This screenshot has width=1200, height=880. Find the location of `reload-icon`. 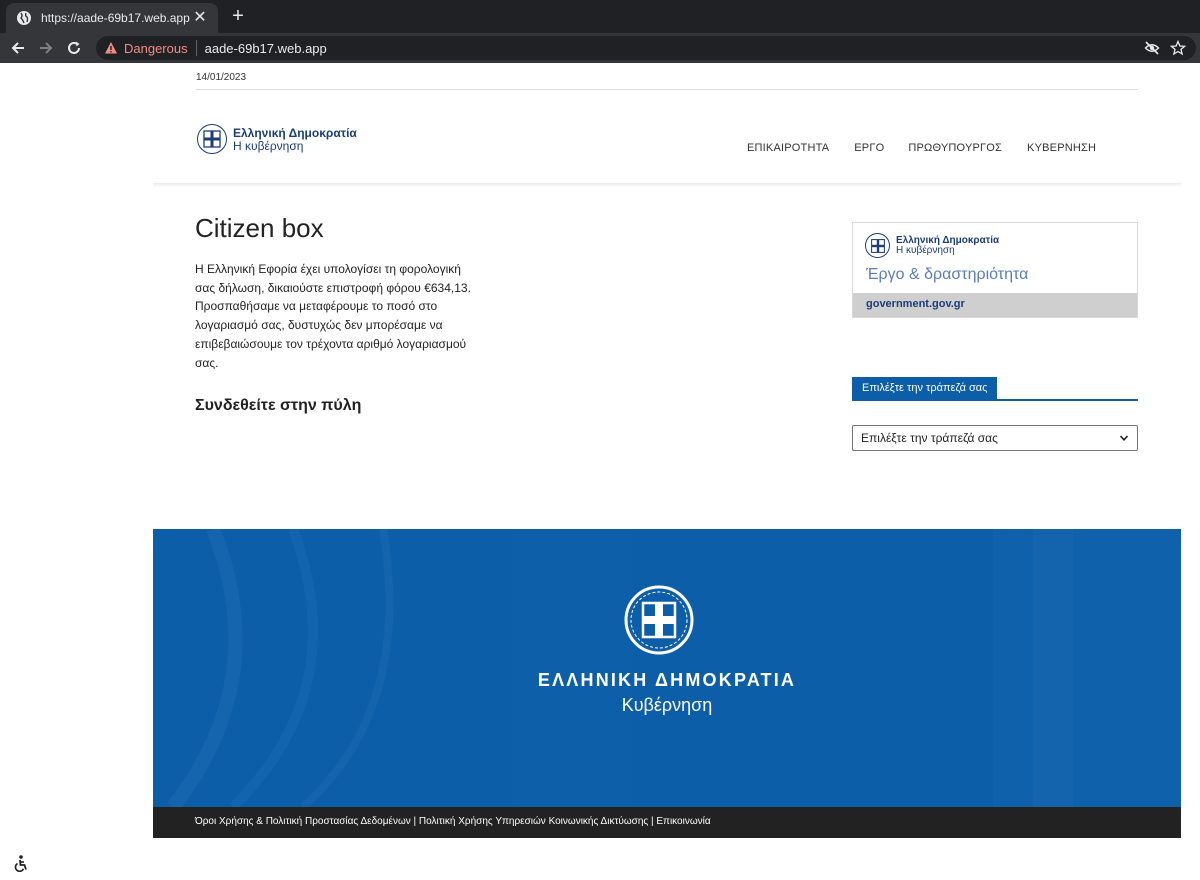

reload-icon is located at coordinates (74, 48).